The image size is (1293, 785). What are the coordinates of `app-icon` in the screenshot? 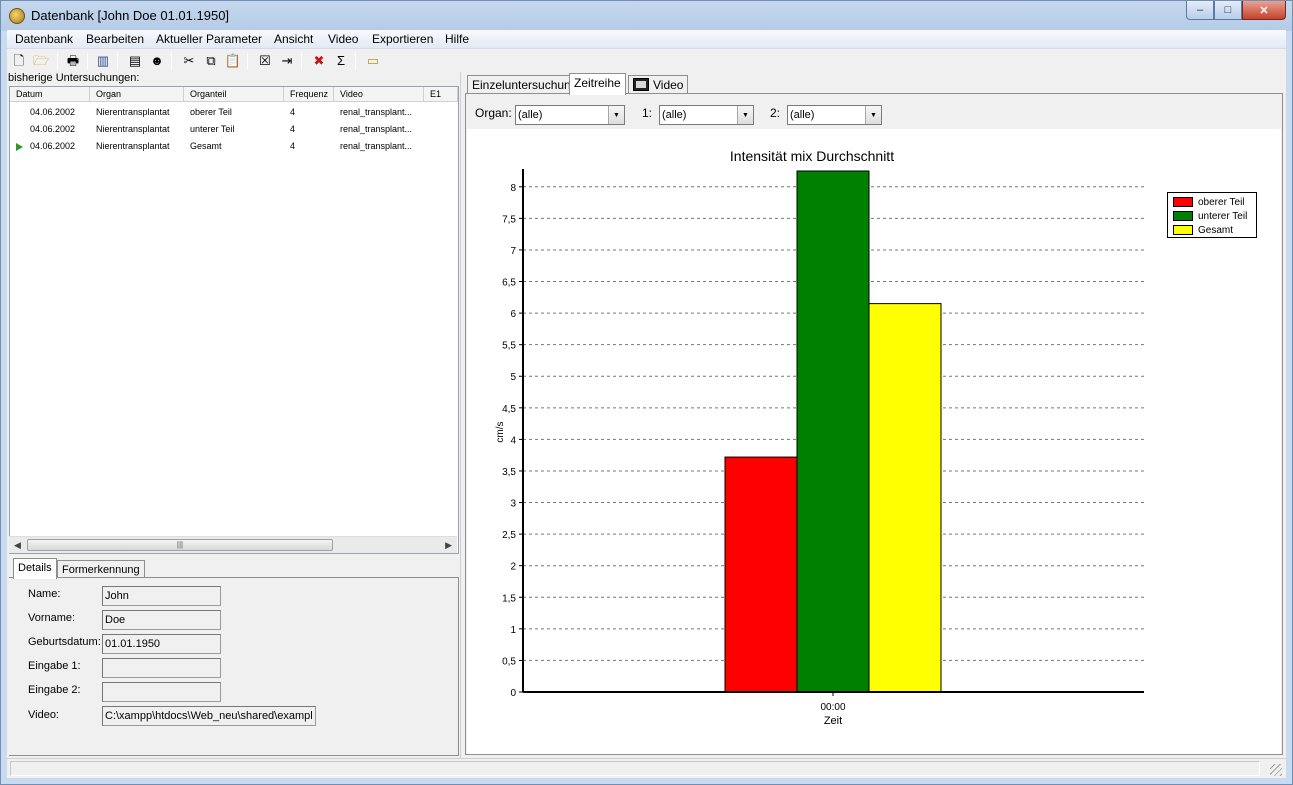 It's located at (17, 16).